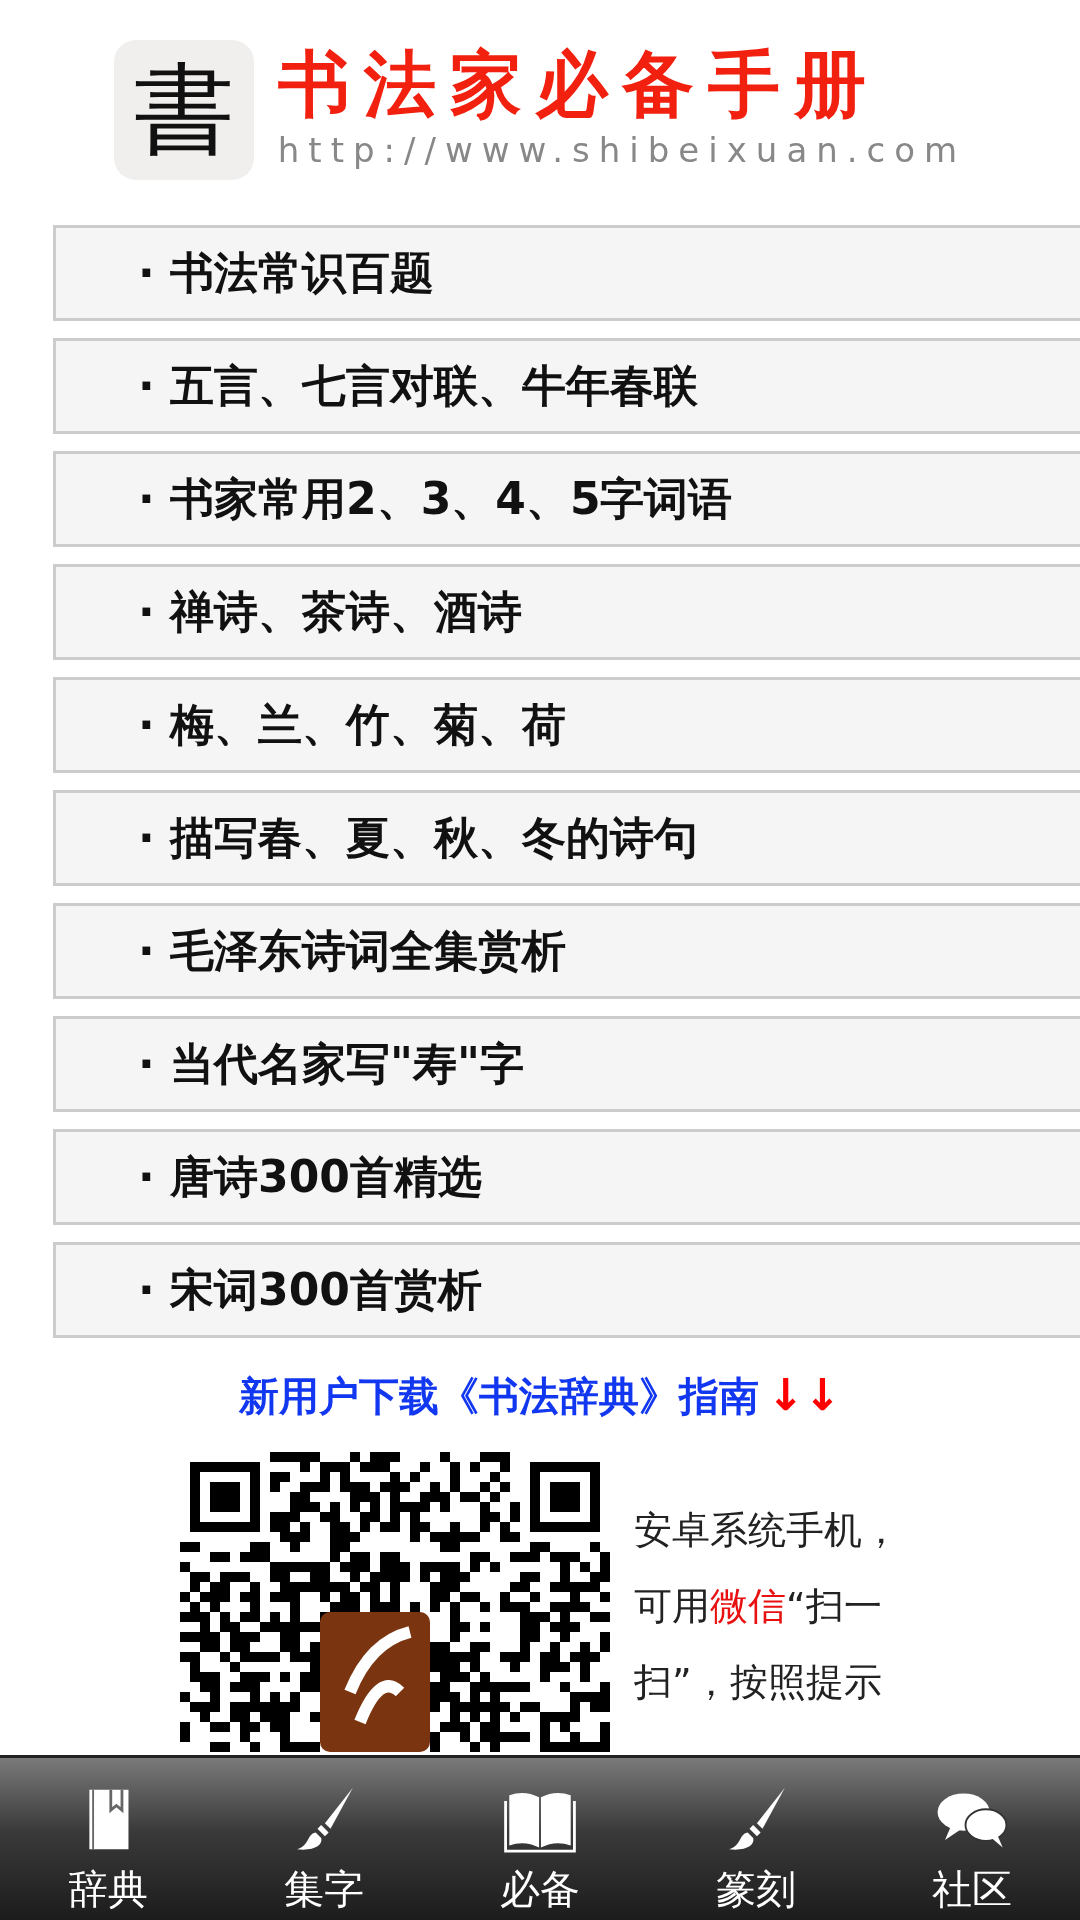 The image size is (1080, 1920). What do you see at coordinates (566, 1290) in the screenshot?
I see `menu-item: · 宋词300首赏析` at bounding box center [566, 1290].